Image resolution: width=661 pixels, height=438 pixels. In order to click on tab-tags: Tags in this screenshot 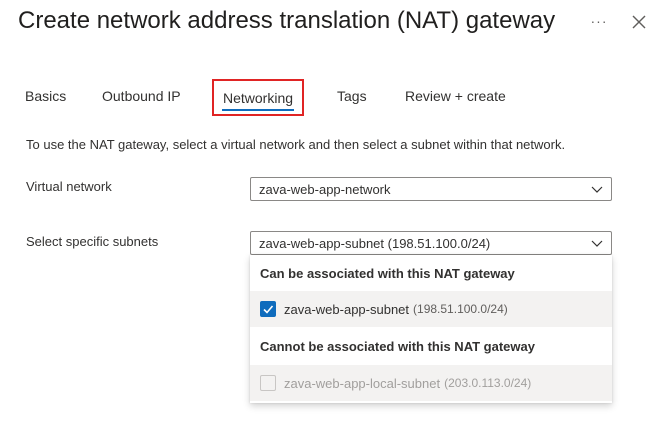, I will do `click(352, 96)`.